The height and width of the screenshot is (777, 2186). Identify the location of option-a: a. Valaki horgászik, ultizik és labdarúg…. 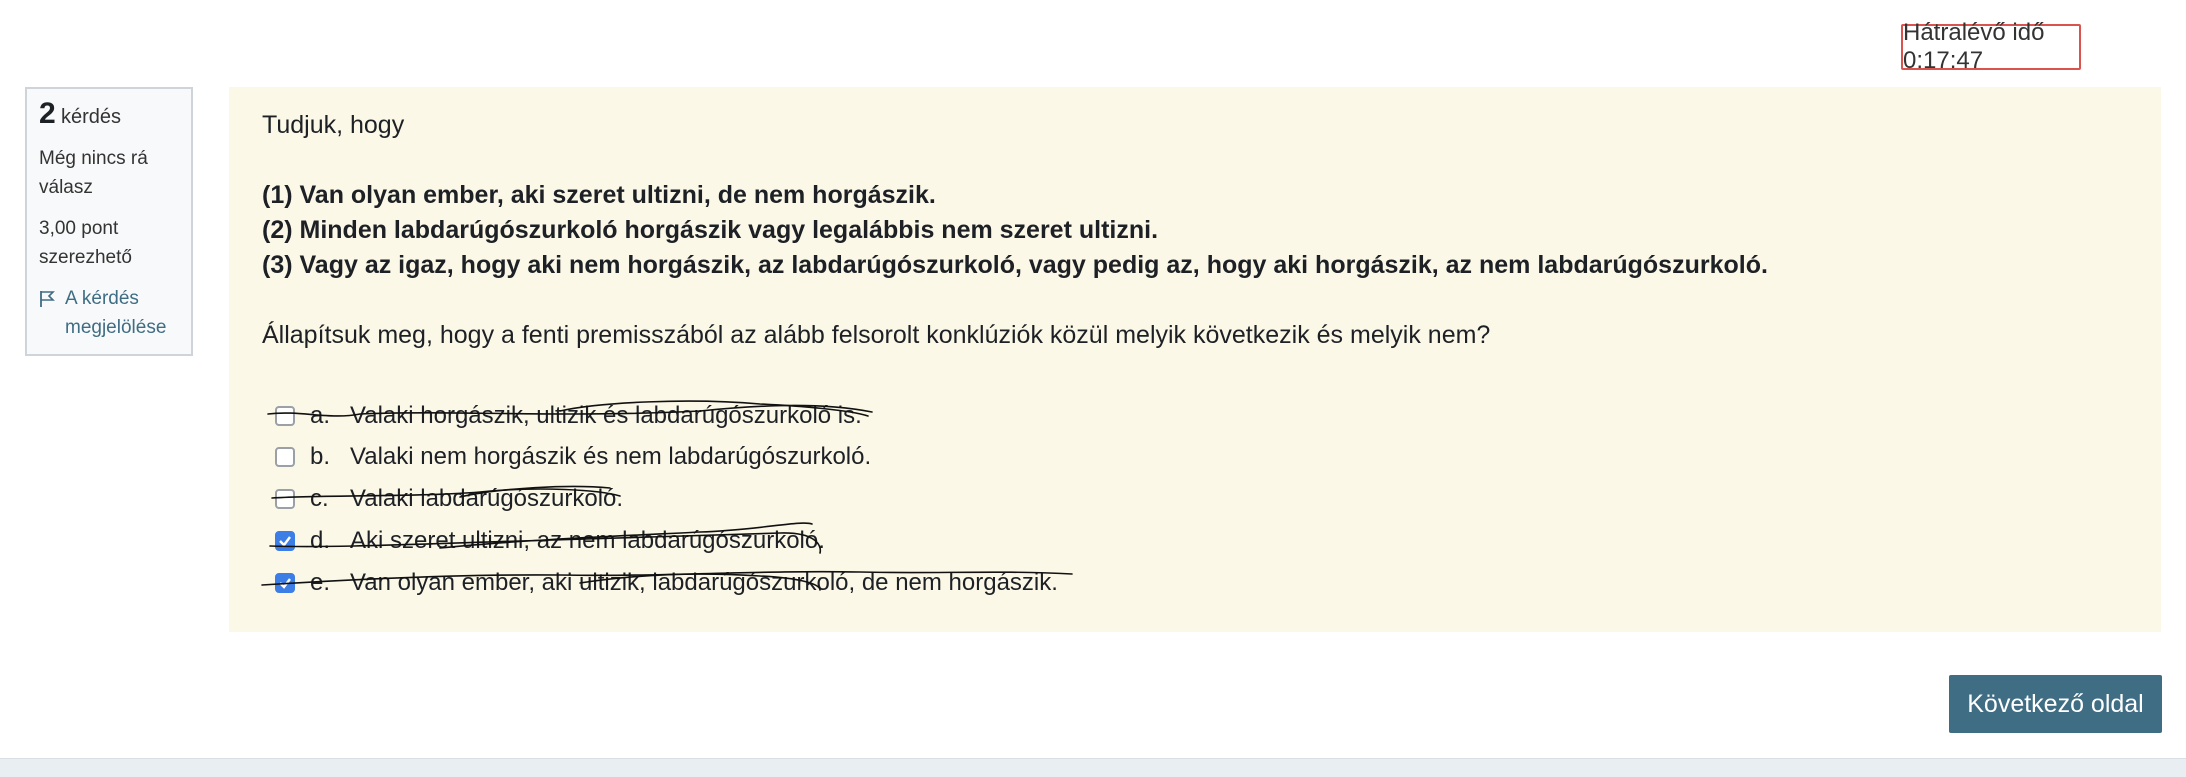
(568, 416).